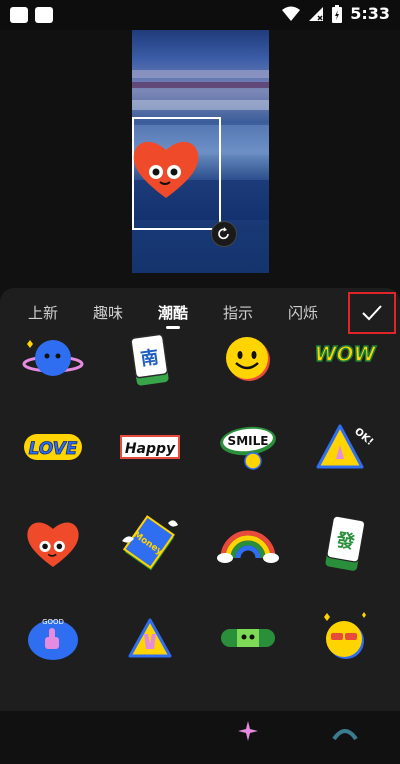 Image resolution: width=400 pixels, height=764 pixels. I want to click on planet-sticker, so click(53, 361).